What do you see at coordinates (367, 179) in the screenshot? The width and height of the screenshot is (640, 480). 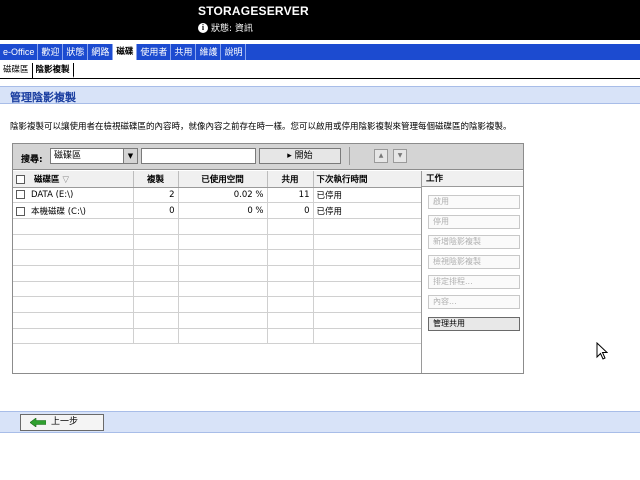 I see `column-header-next-run: 下次執行時間` at bounding box center [367, 179].